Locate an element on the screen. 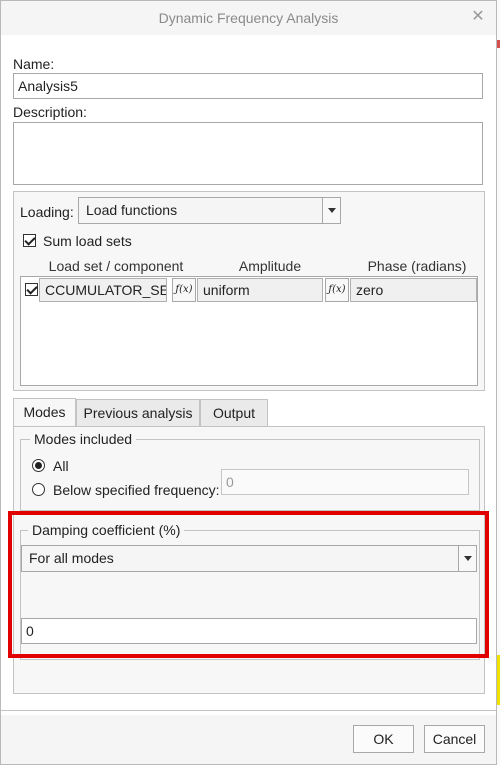  footer-separator is located at coordinates (248, 710).